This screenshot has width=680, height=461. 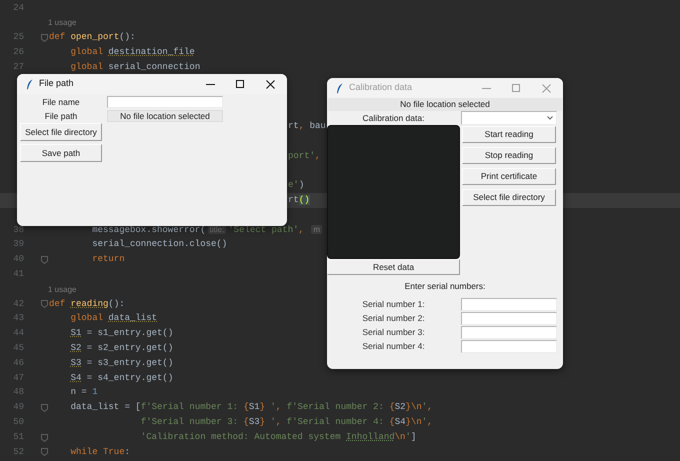 What do you see at coordinates (393, 346) in the screenshot?
I see `field-label: Serial number 4:` at bounding box center [393, 346].